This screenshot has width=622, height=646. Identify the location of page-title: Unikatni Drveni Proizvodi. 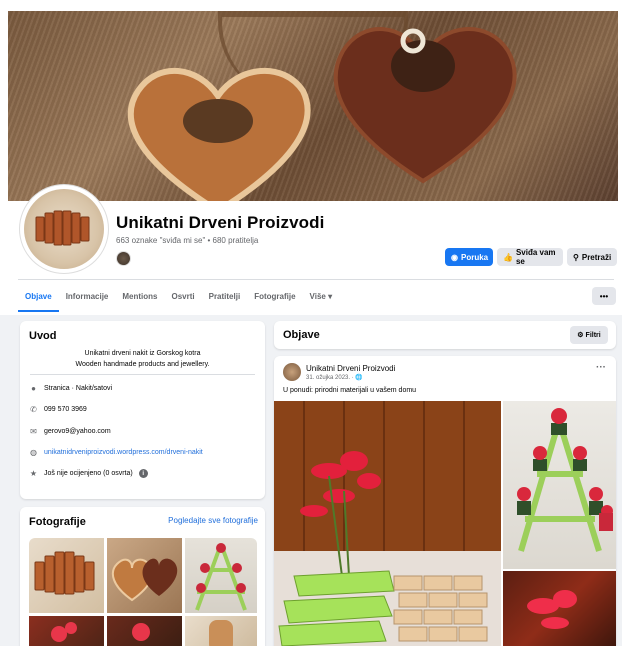
(220, 222).